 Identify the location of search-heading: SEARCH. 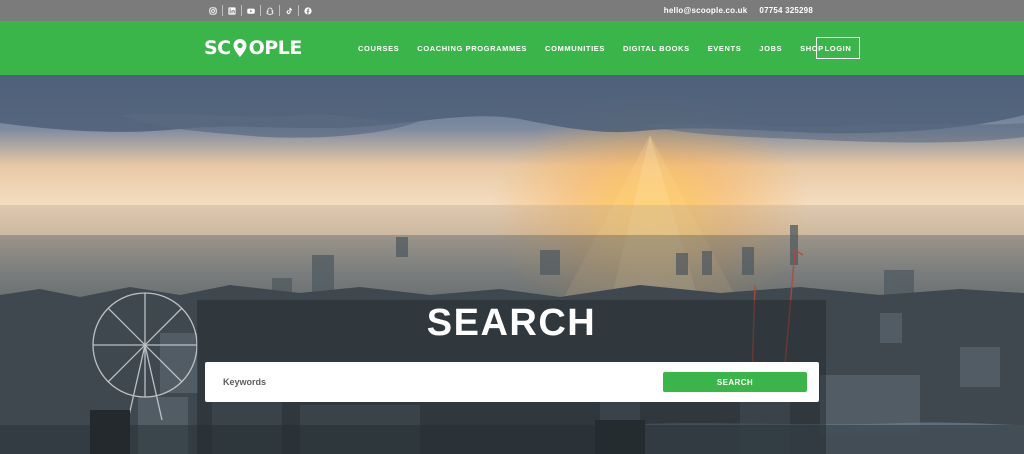
(511, 323).